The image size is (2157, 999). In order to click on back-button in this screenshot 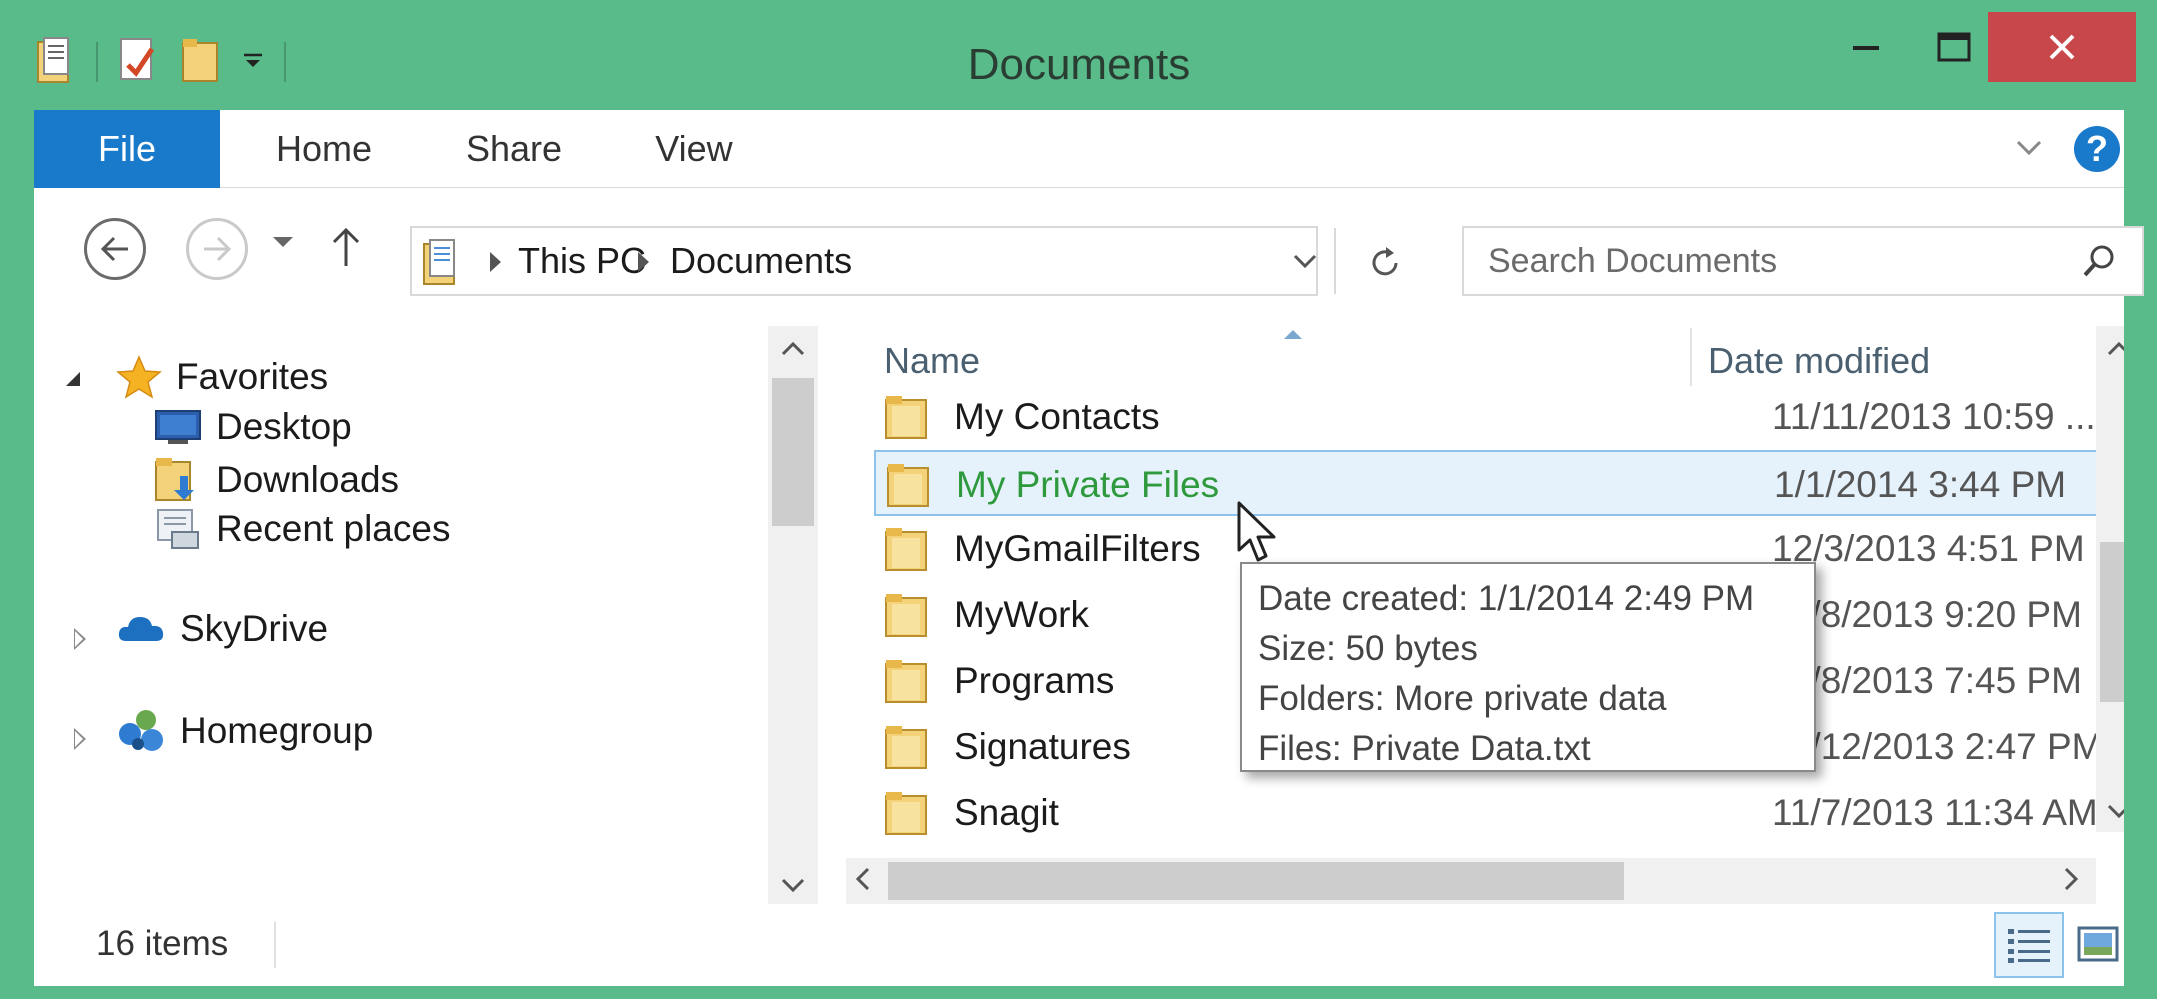, I will do `click(115, 249)`.